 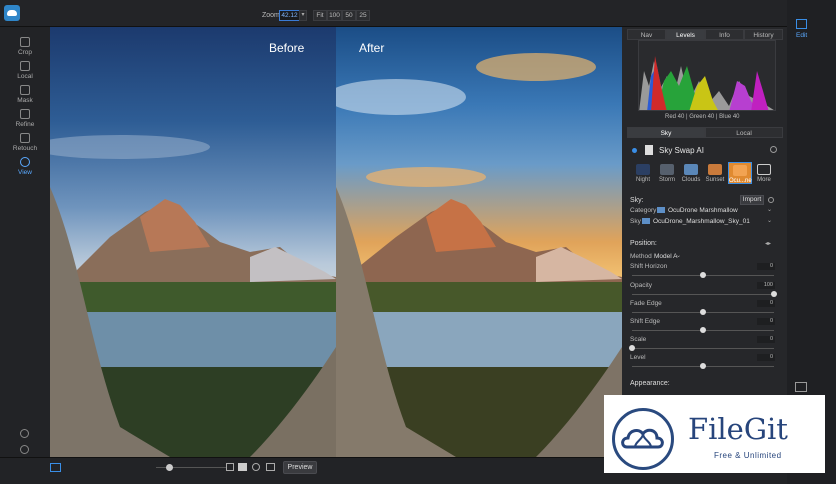 I want to click on method-chevron-icon: ⌄, so click(x=678, y=255).